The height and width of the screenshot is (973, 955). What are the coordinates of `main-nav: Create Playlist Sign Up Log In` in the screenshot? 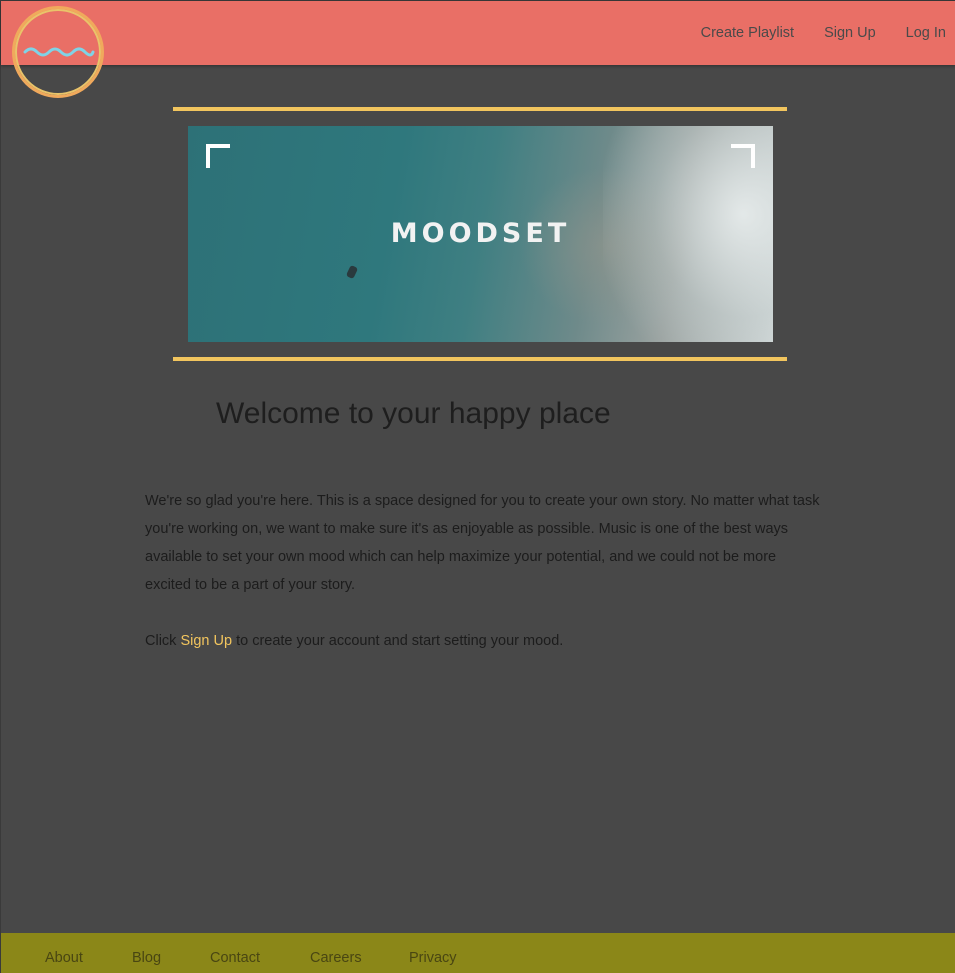 It's located at (828, 33).